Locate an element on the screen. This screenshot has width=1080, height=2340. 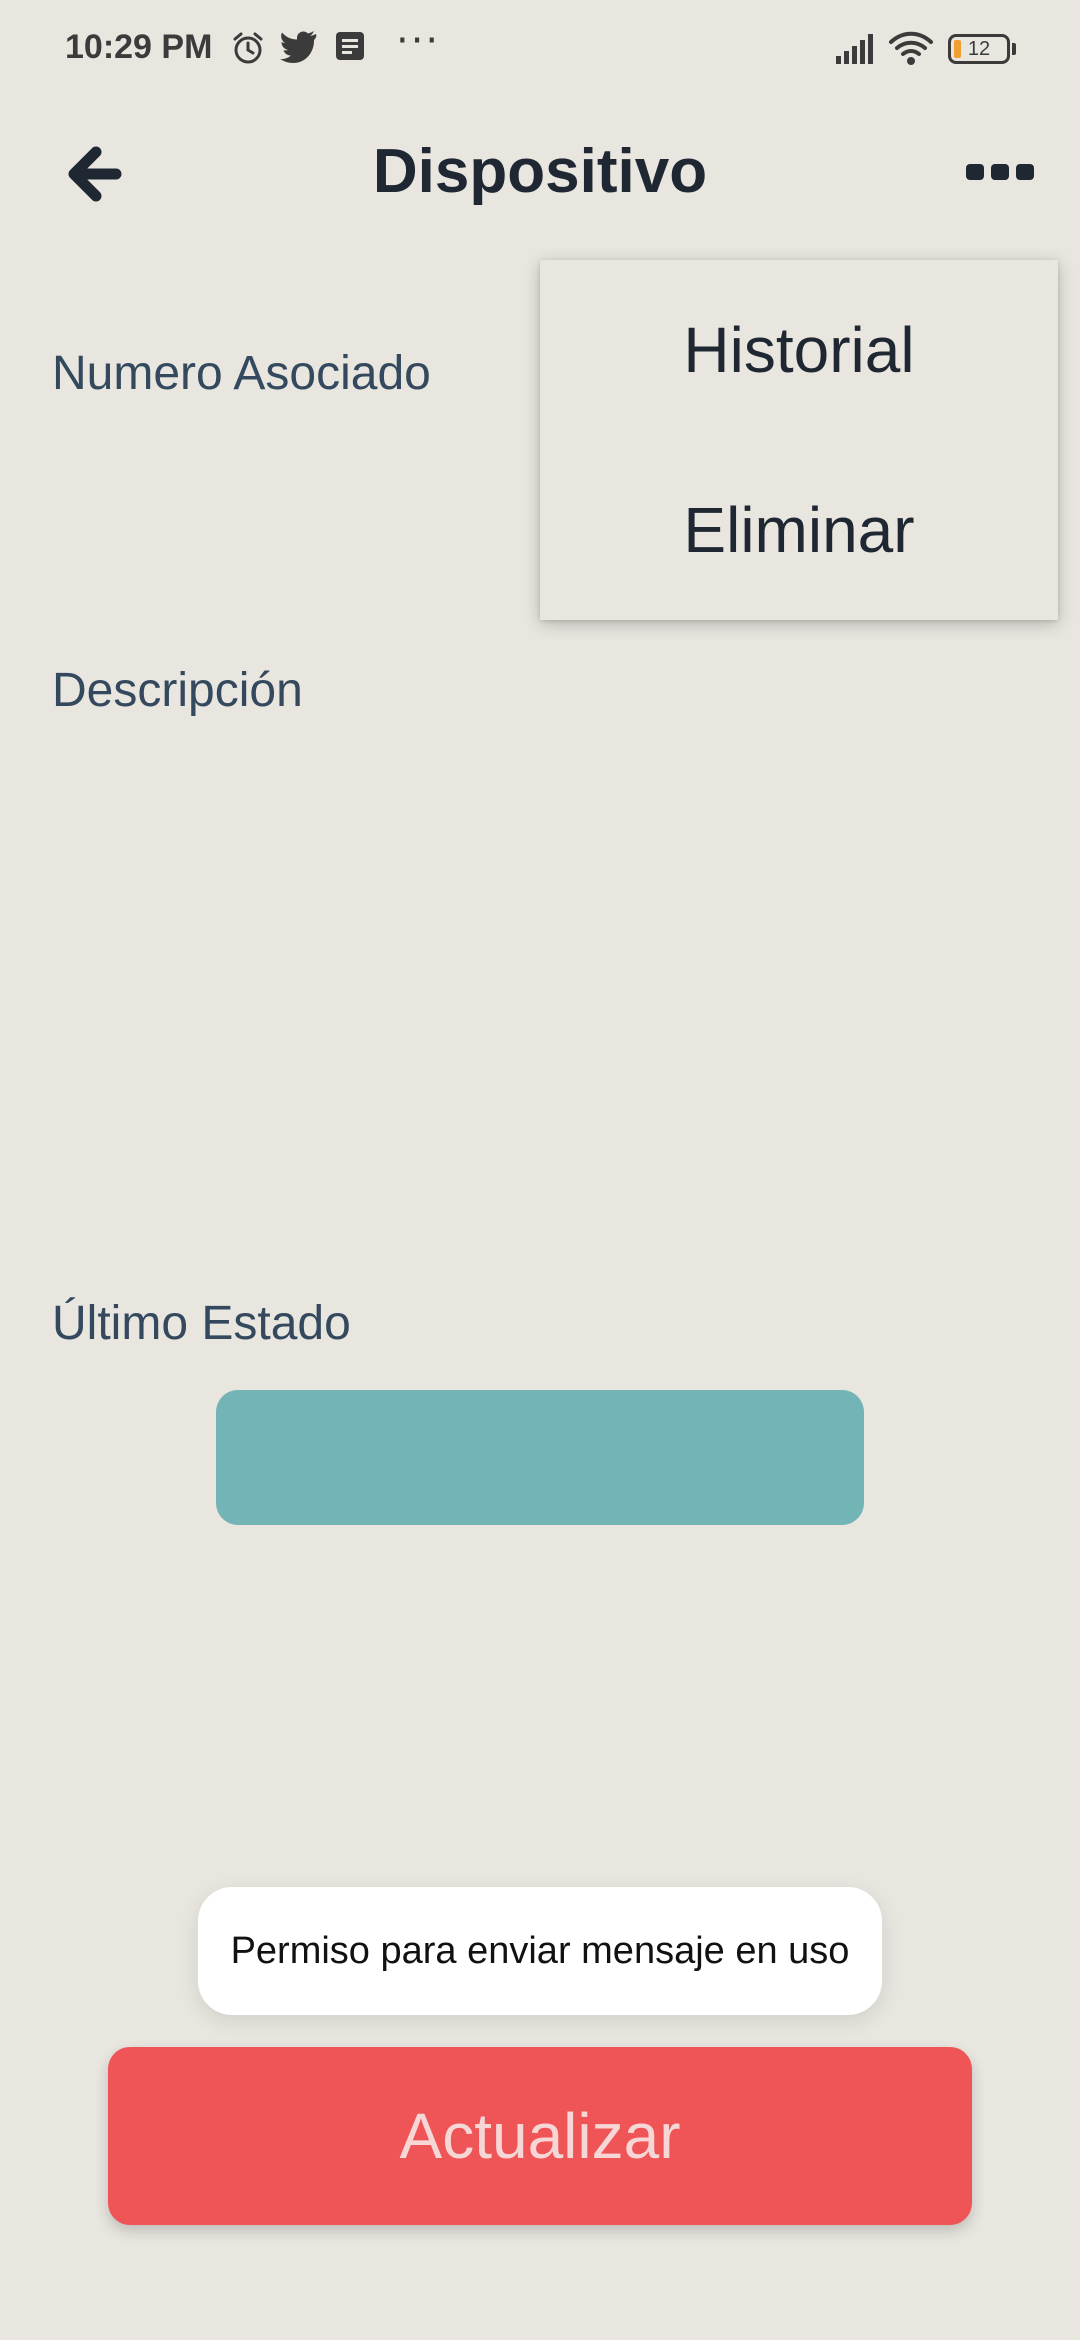
battery-level: 12 is located at coordinates (979, 49).